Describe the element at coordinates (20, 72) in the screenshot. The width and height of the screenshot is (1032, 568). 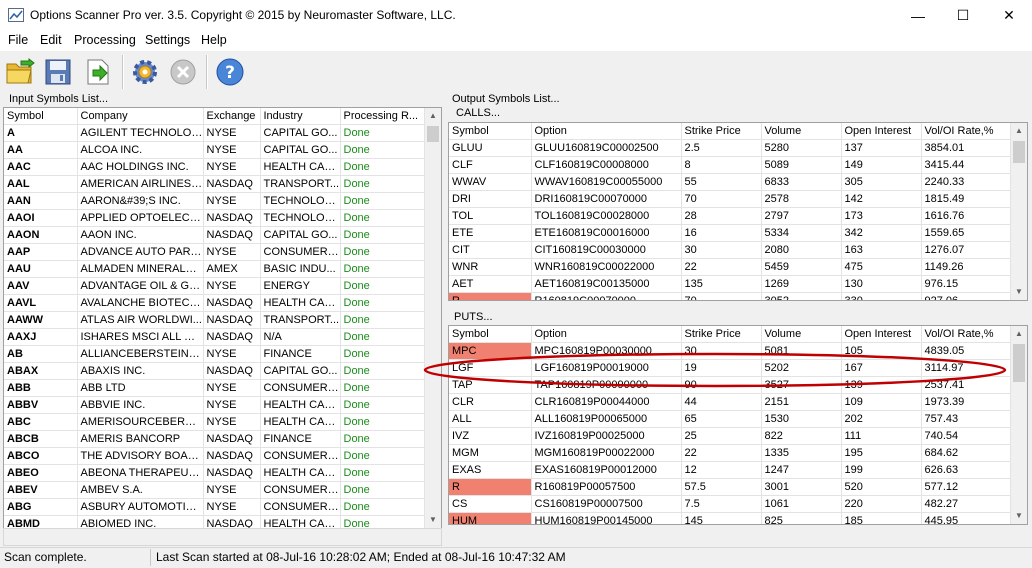
I see `open-folder-icon` at that location.